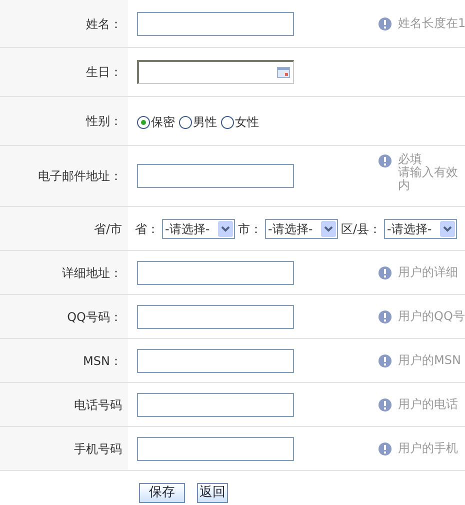 This screenshot has width=465, height=505. Describe the element at coordinates (98, 449) in the screenshot. I see `field-label: 手机号码` at that location.